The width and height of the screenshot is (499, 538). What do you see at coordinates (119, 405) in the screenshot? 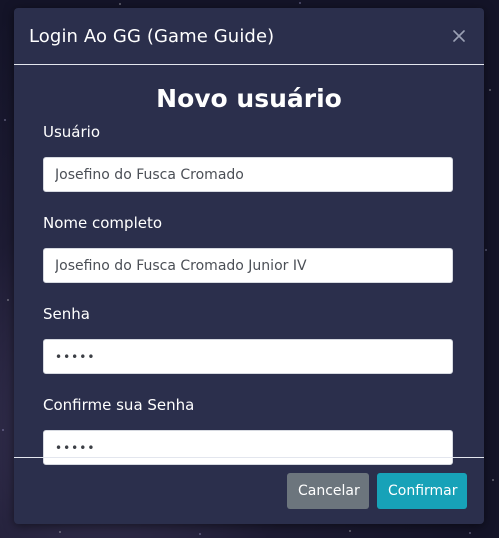
I see `confirm-password-label: Confirme sua Senha` at bounding box center [119, 405].